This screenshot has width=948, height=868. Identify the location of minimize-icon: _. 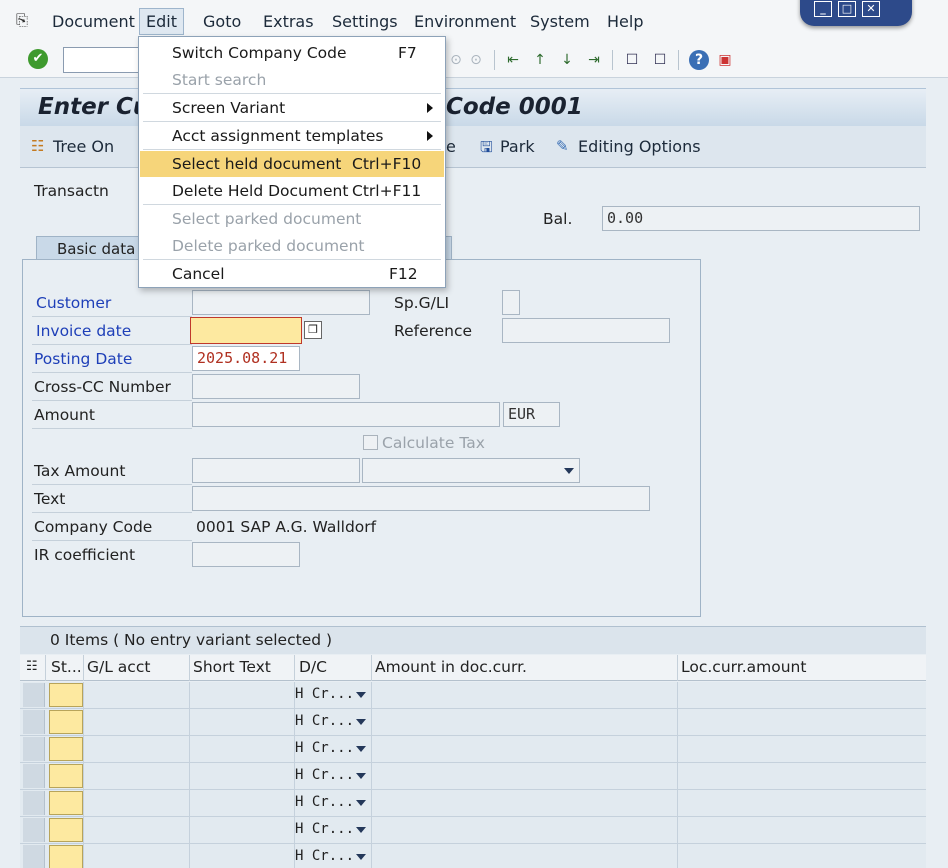
(823, 9).